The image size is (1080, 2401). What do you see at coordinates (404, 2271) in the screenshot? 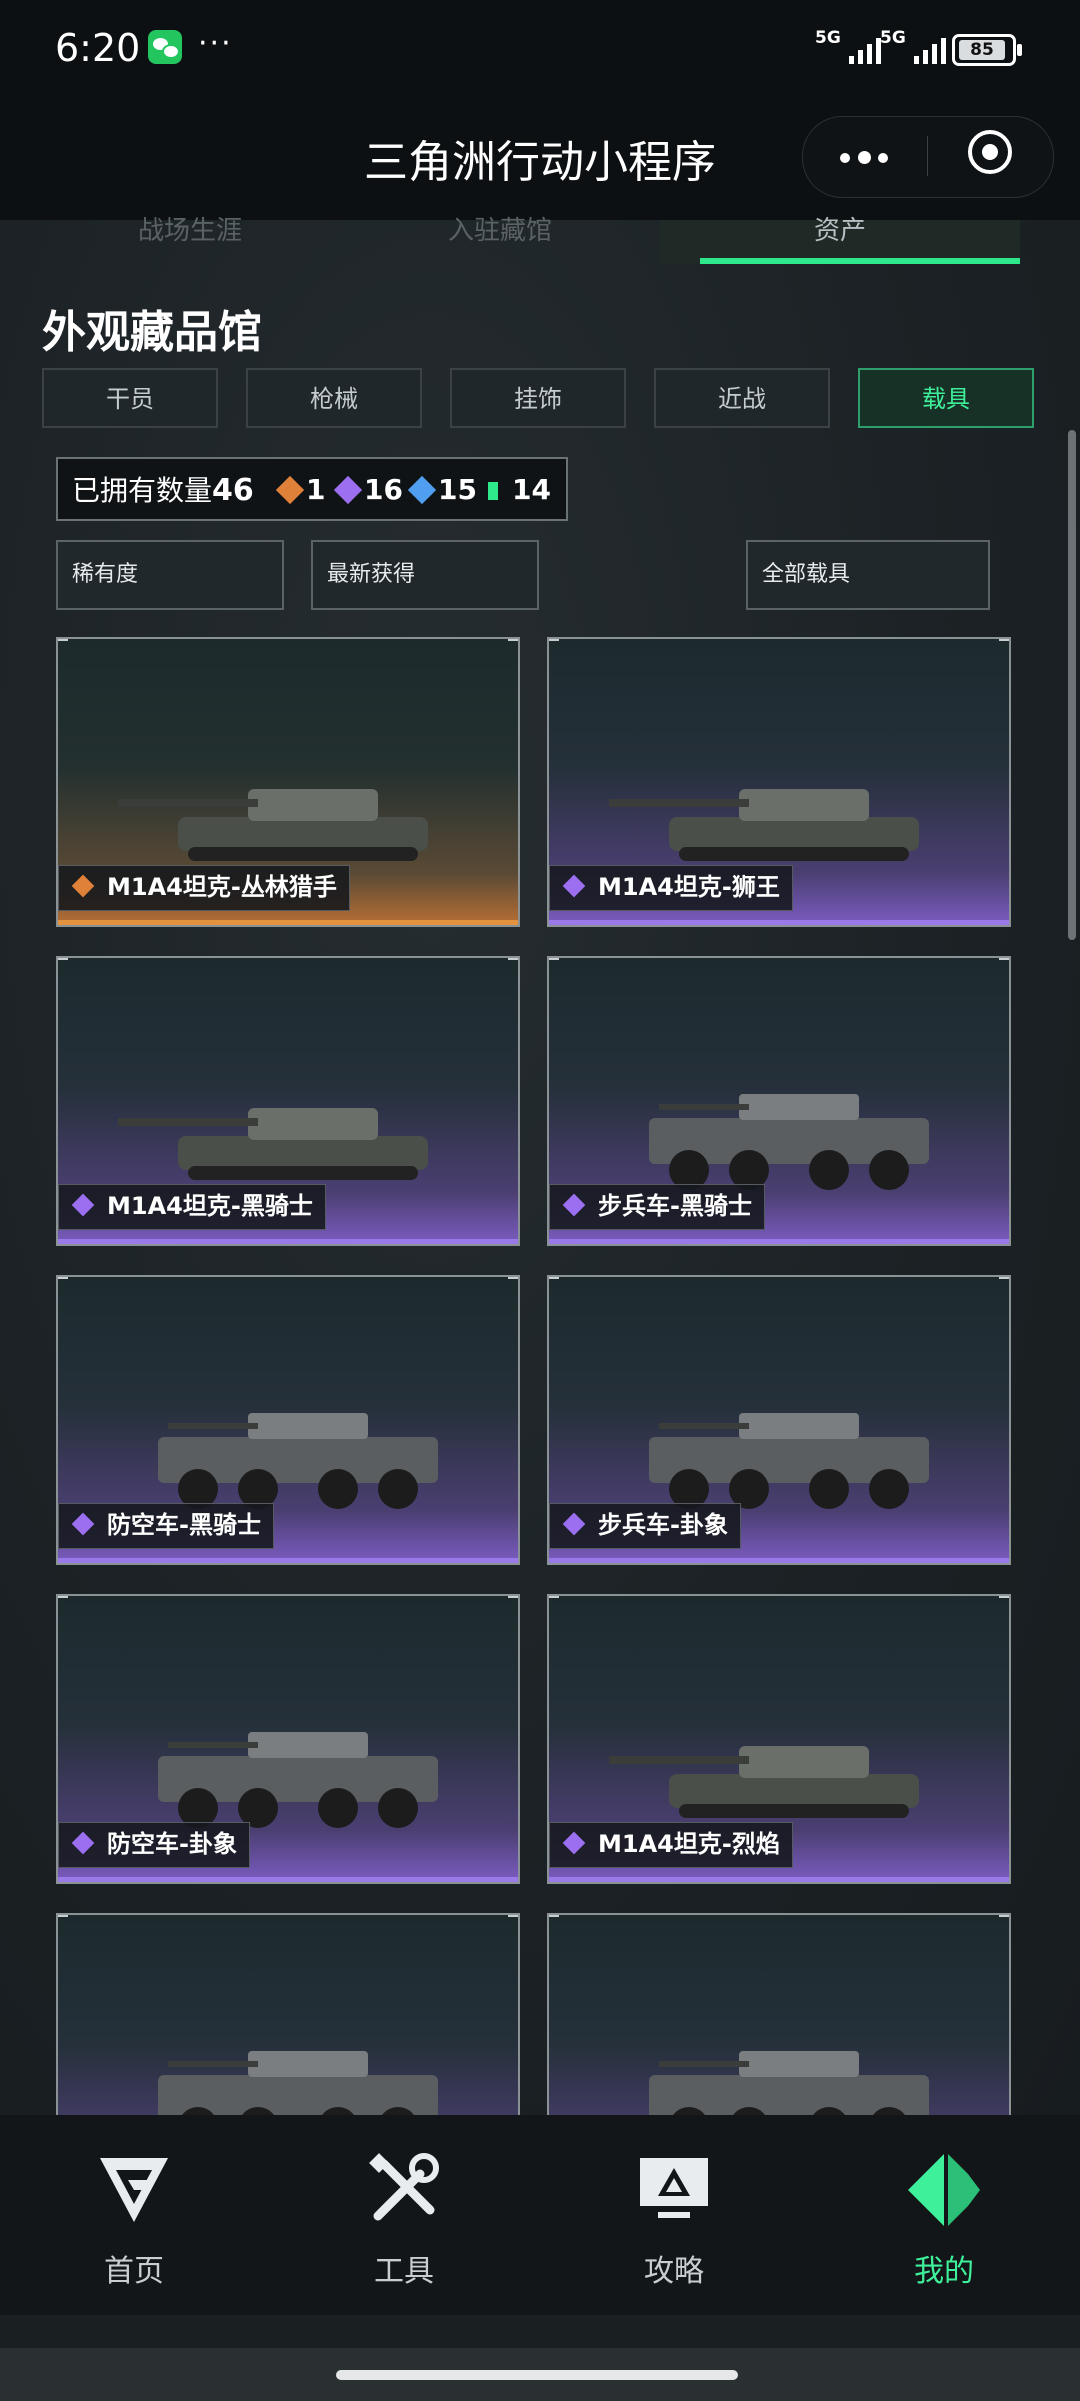
I see `nav-tools-label: 工具` at bounding box center [404, 2271].